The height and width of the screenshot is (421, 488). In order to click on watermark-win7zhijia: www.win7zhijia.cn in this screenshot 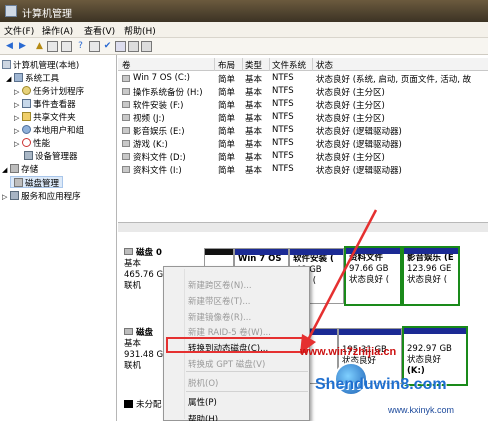, I will do `click(348, 352)`.